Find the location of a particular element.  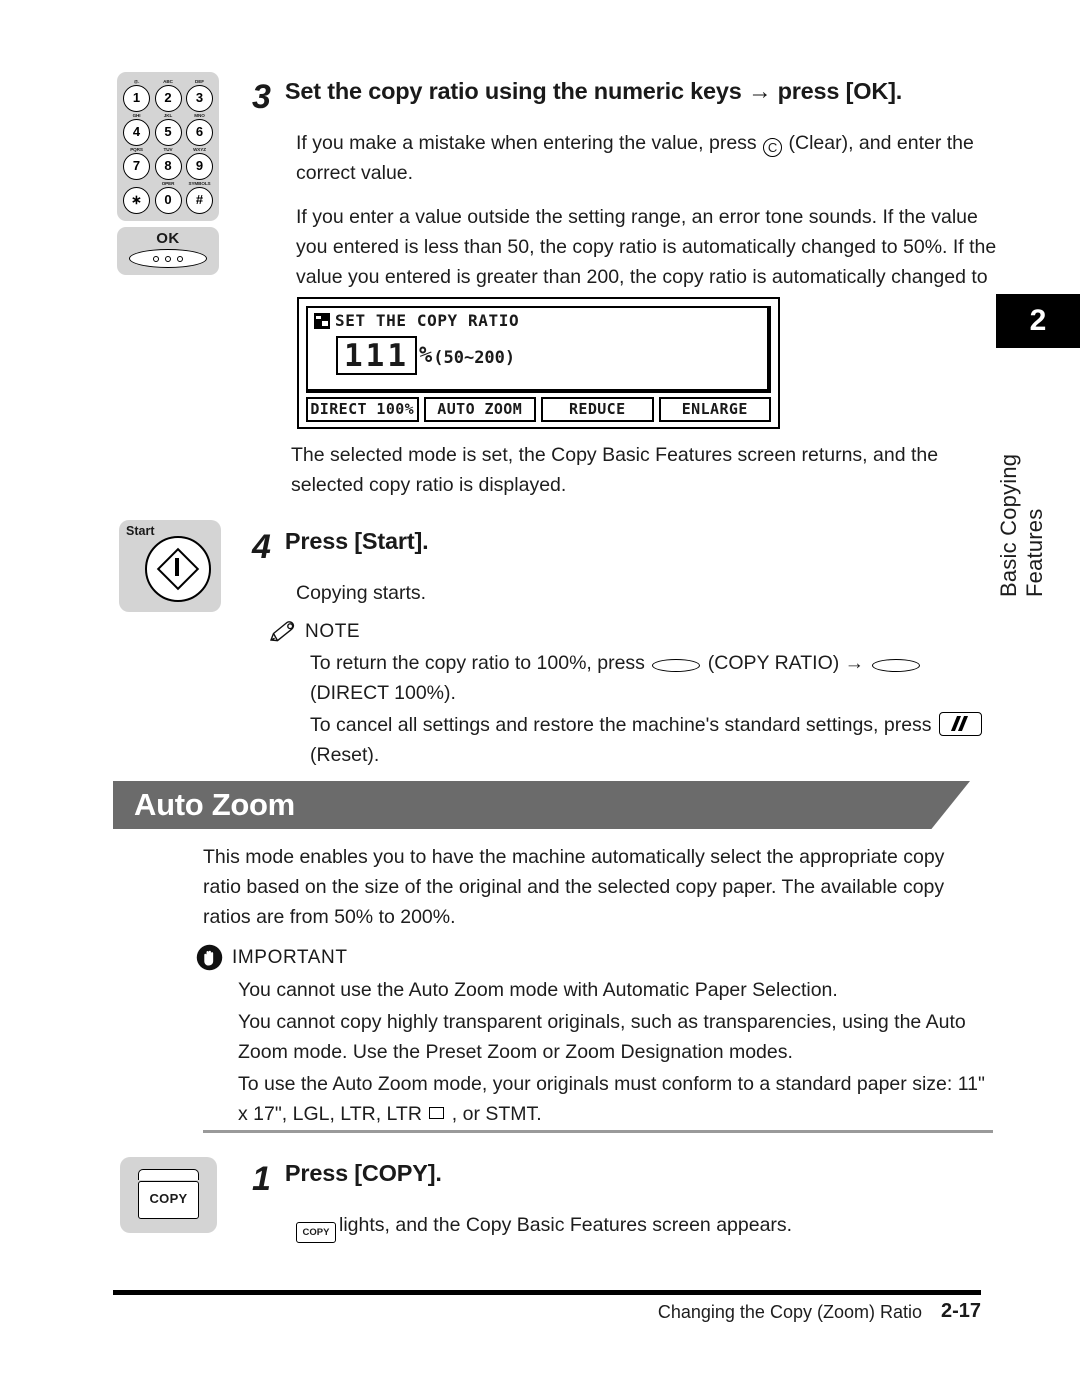

keypad-key-digit: 6 is located at coordinates (199, 132).